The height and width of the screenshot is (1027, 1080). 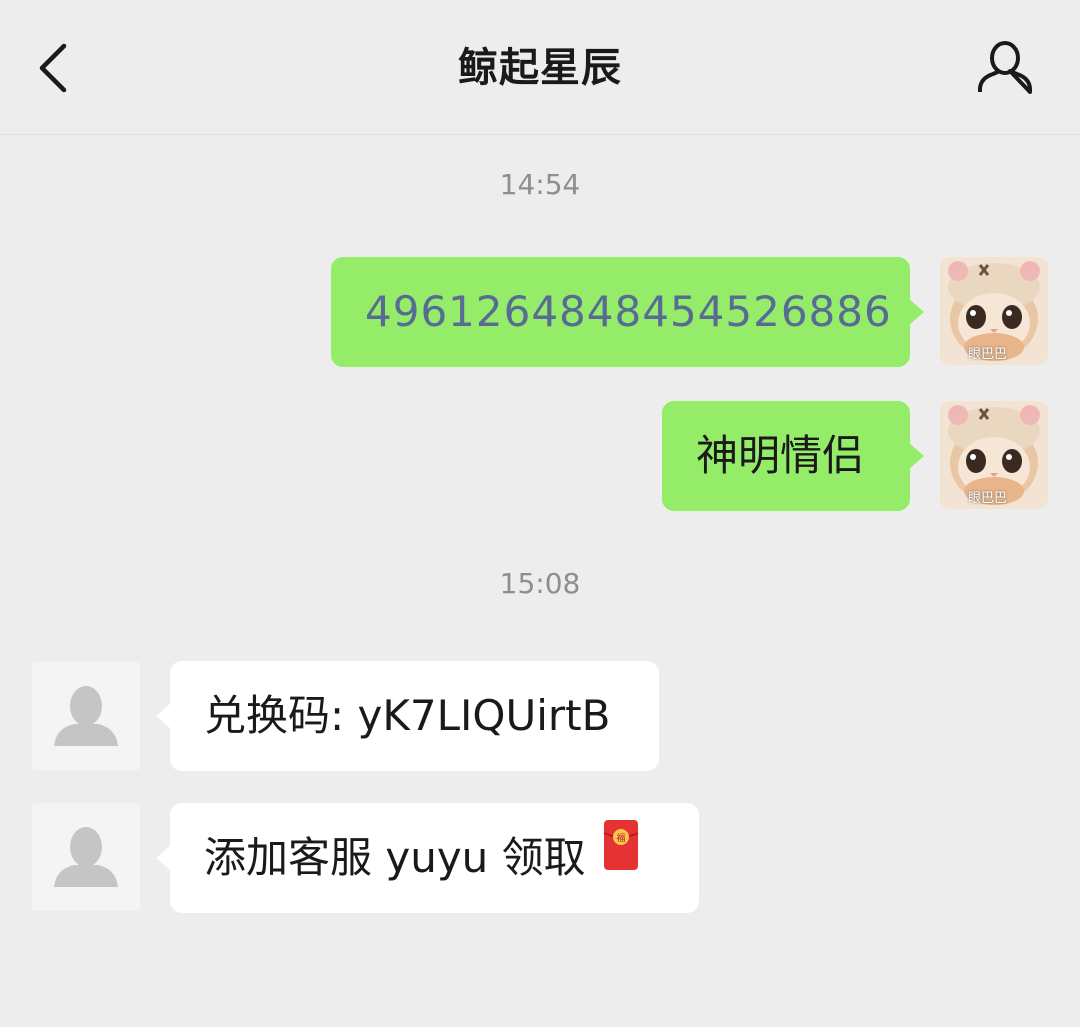 What do you see at coordinates (621, 857) in the screenshot?
I see `red-envelope-icon: 福` at bounding box center [621, 857].